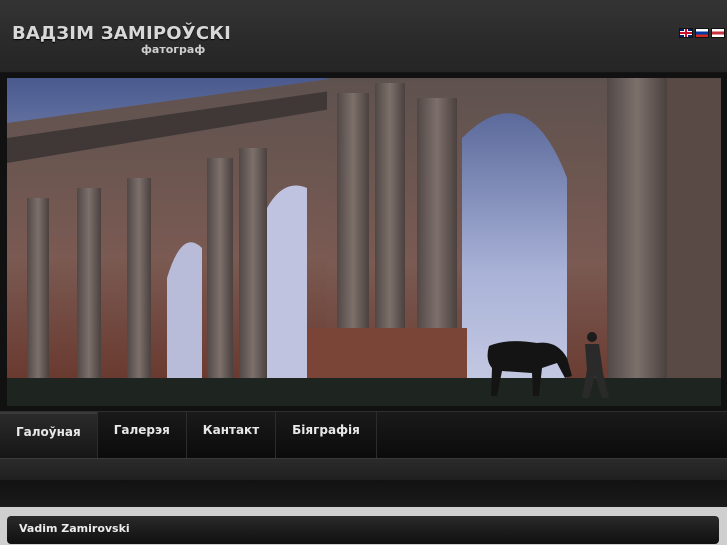 This screenshot has width=727, height=545. Describe the element at coordinates (363, 36) in the screenshot. I see `site-header: ВАДЗІМ ЗАМІРОЎСКІ фатограф` at that location.